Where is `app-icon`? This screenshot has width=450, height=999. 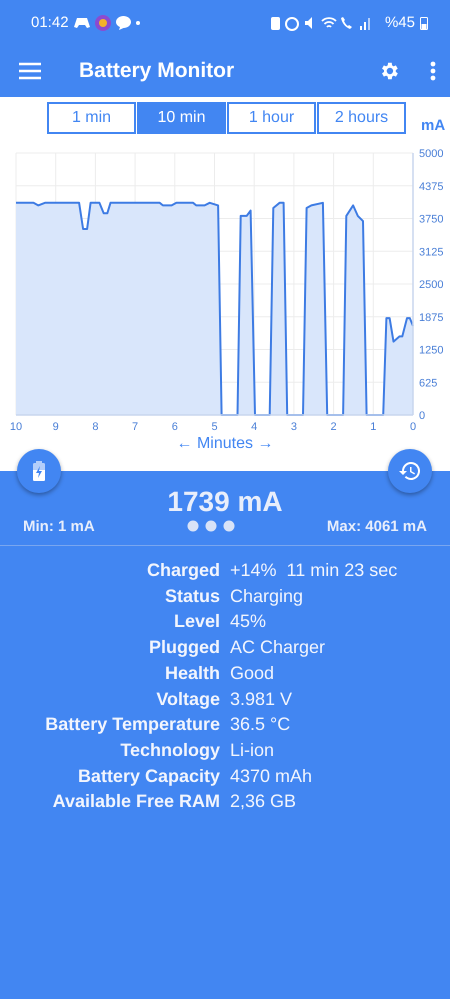 app-icon is located at coordinates (102, 22).